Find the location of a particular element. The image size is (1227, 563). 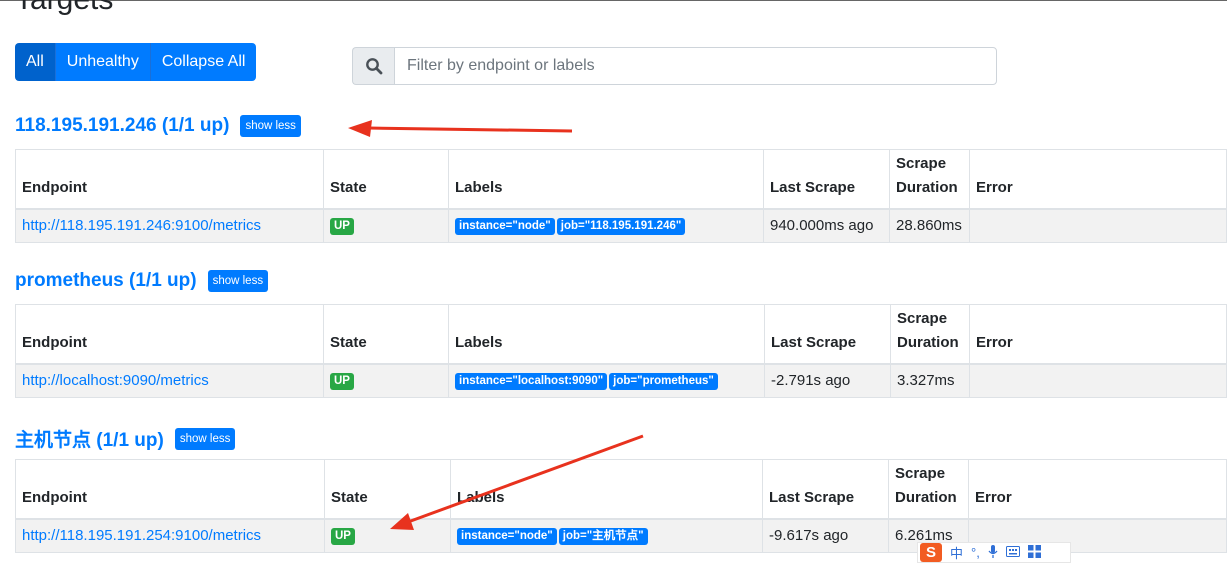

label-badge: job="主机节点" is located at coordinates (603, 537).